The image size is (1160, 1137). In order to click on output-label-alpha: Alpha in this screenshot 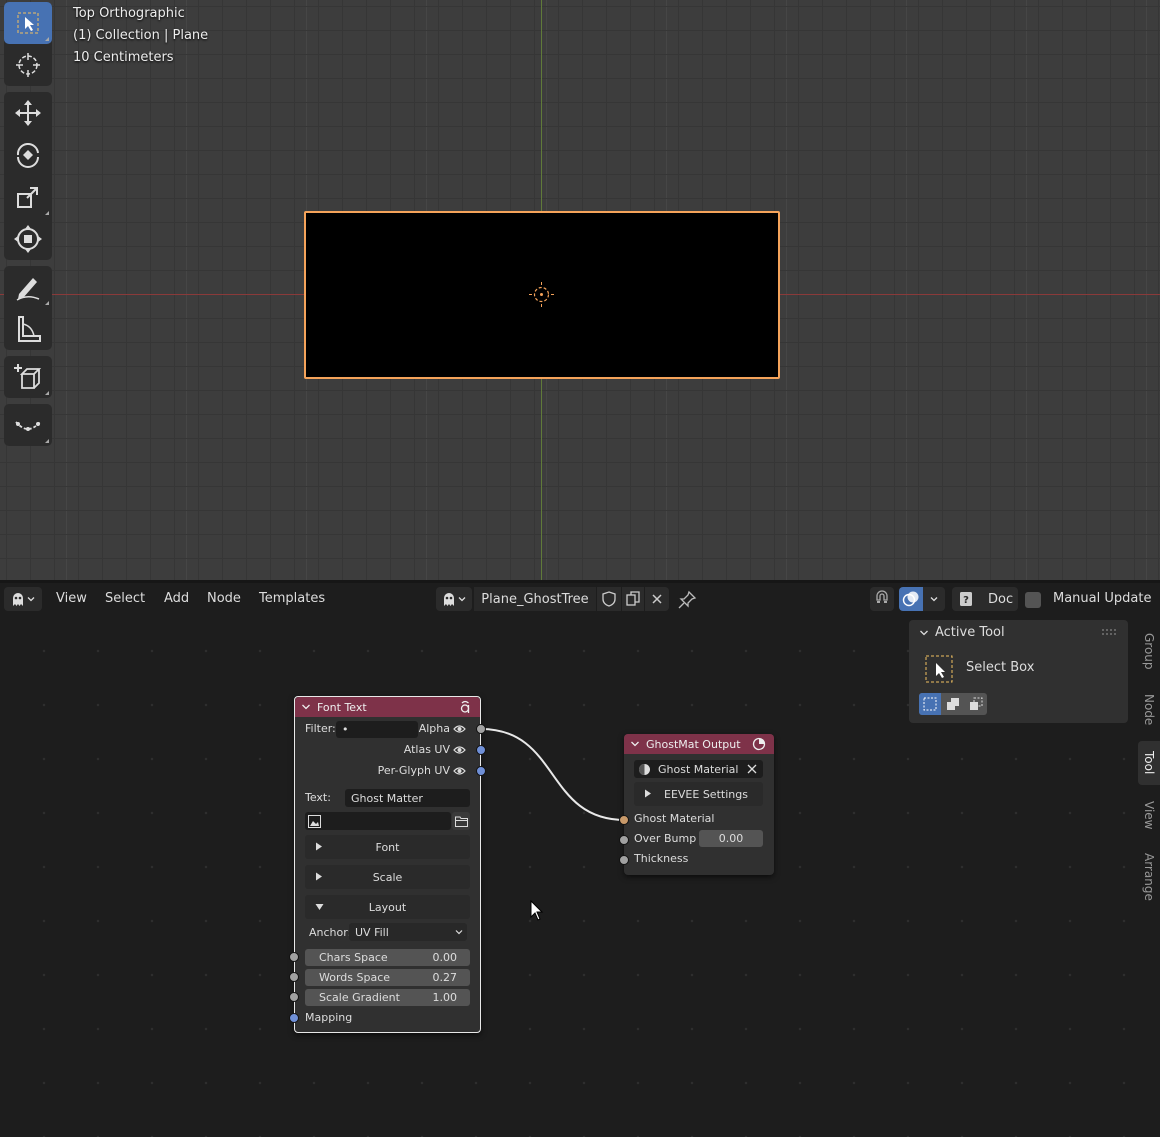, I will do `click(434, 728)`.